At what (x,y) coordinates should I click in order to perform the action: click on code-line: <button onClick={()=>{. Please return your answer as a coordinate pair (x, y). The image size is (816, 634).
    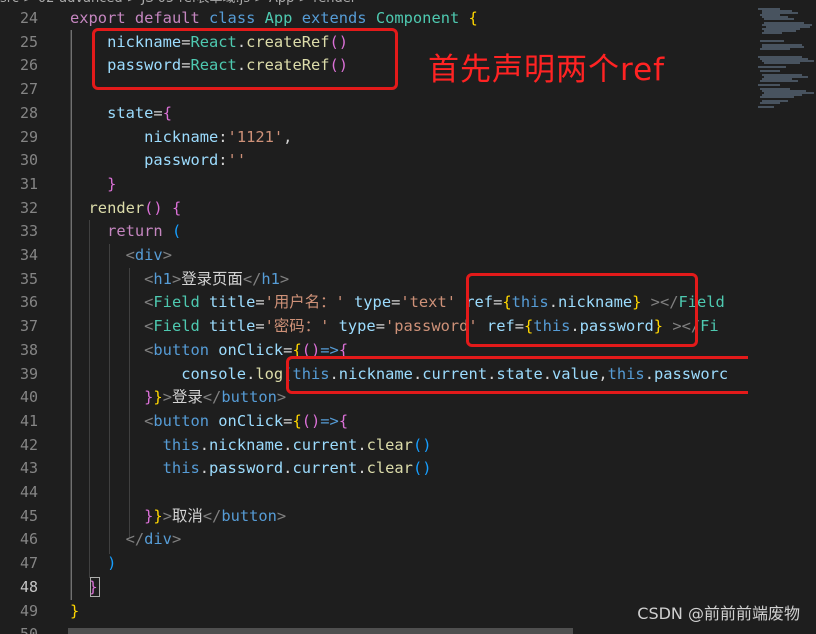
    Looking at the image, I should click on (209, 421).